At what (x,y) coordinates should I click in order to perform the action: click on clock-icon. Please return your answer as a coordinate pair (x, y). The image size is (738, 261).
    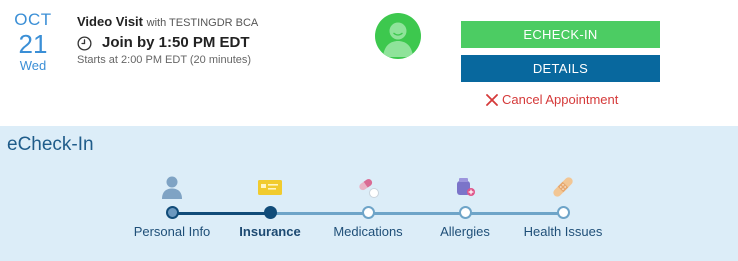
    Looking at the image, I should click on (84, 43).